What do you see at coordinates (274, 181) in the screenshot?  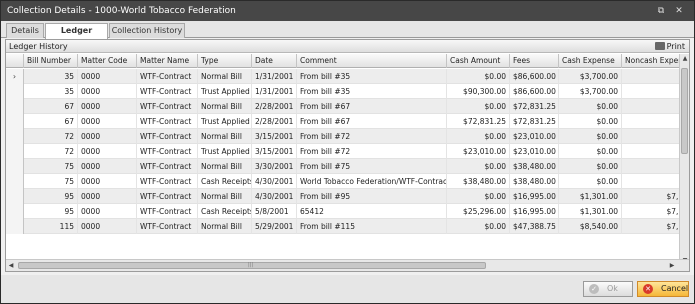 I see `cell-date: 4/30/2001` at bounding box center [274, 181].